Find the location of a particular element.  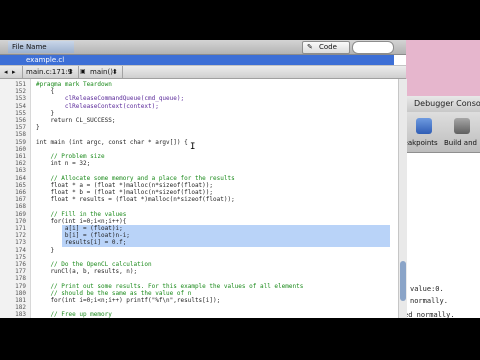

output-line: value:0. is located at coordinates (427, 289).